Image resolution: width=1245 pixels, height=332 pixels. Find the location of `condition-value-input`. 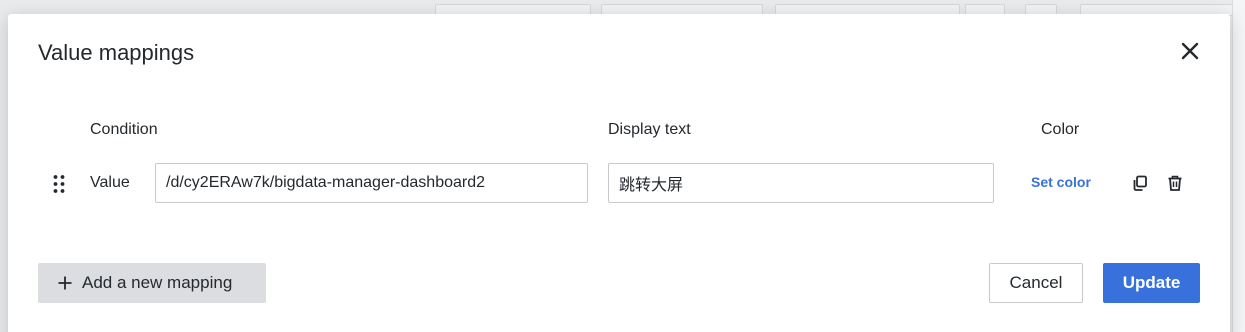

condition-value-input is located at coordinates (371, 183).